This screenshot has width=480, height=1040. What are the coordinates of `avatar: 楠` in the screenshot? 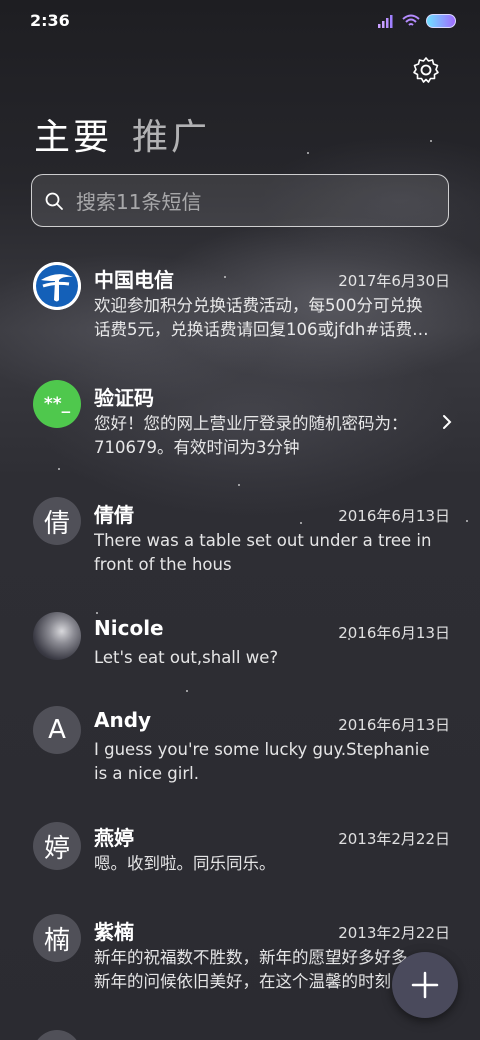 It's located at (57, 938).